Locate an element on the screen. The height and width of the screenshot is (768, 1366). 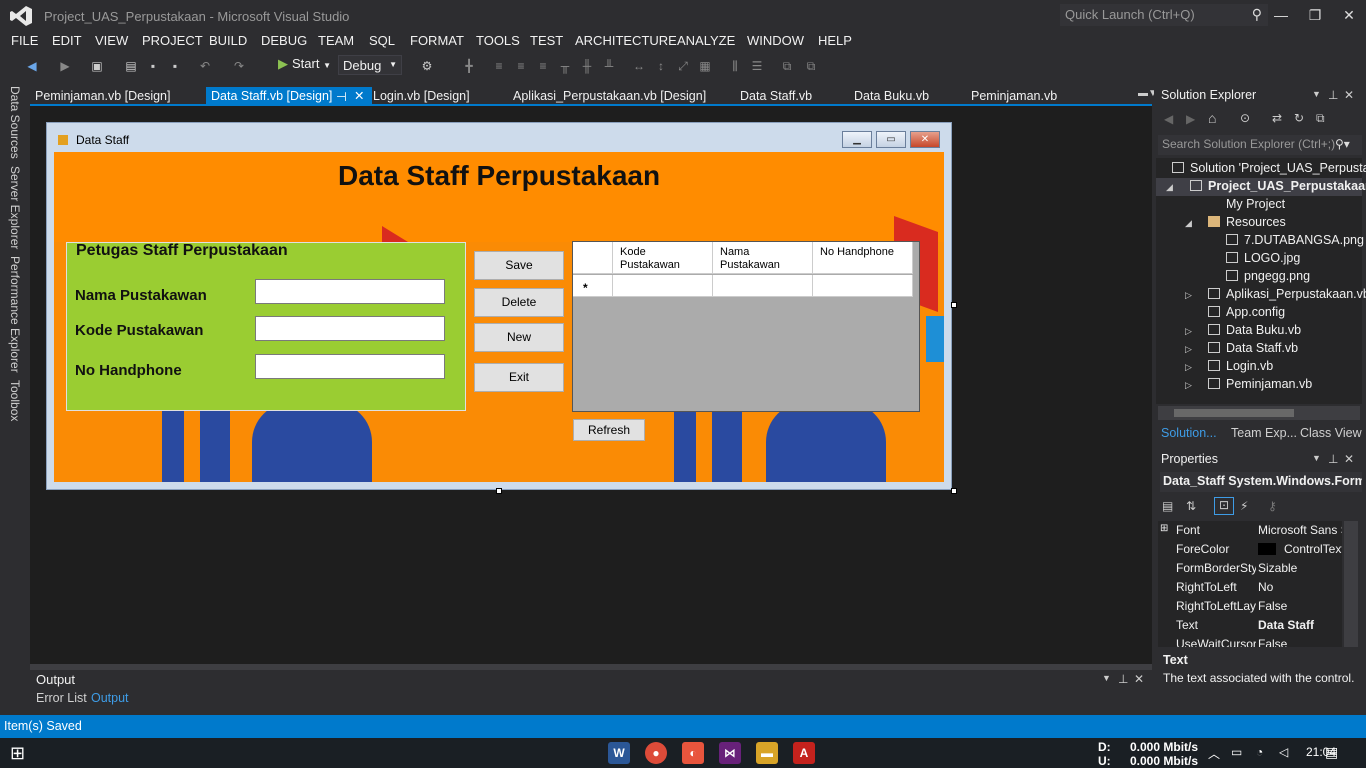
restore-button: ❐ is located at coordinates (1315, 15).